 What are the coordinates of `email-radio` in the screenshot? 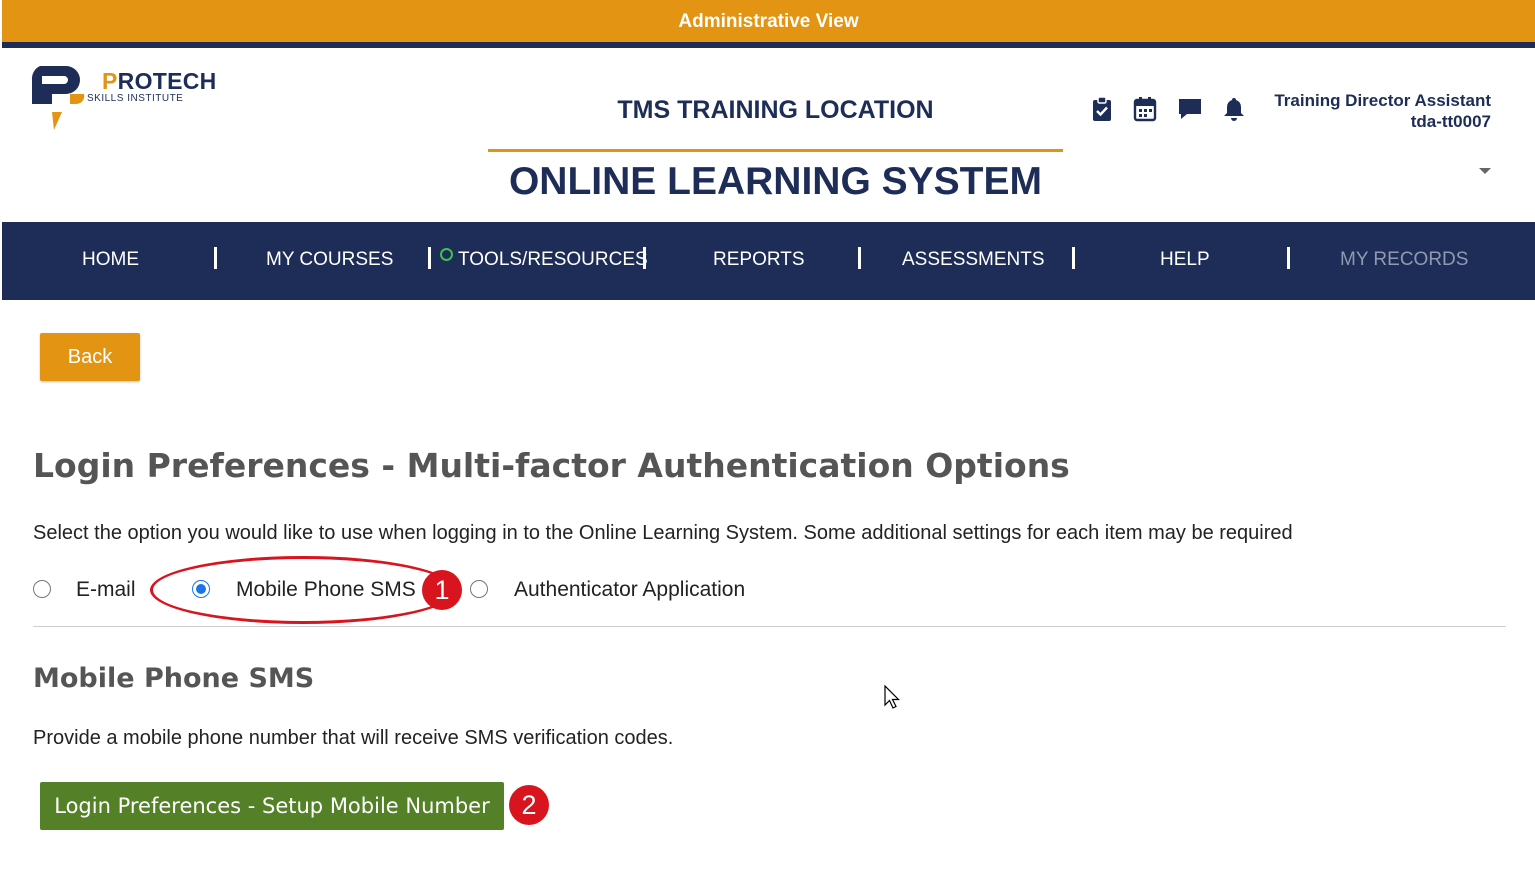 It's located at (42, 589).